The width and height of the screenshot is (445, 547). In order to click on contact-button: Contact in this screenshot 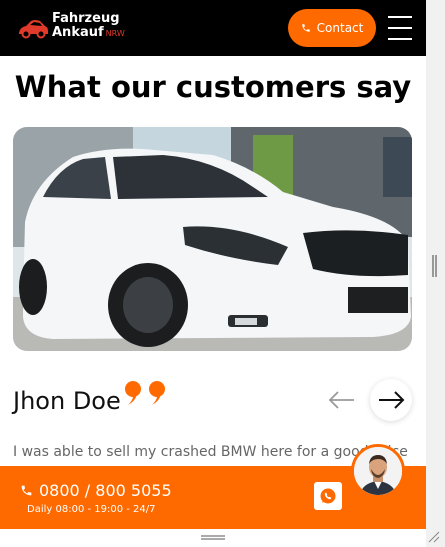, I will do `click(332, 28)`.